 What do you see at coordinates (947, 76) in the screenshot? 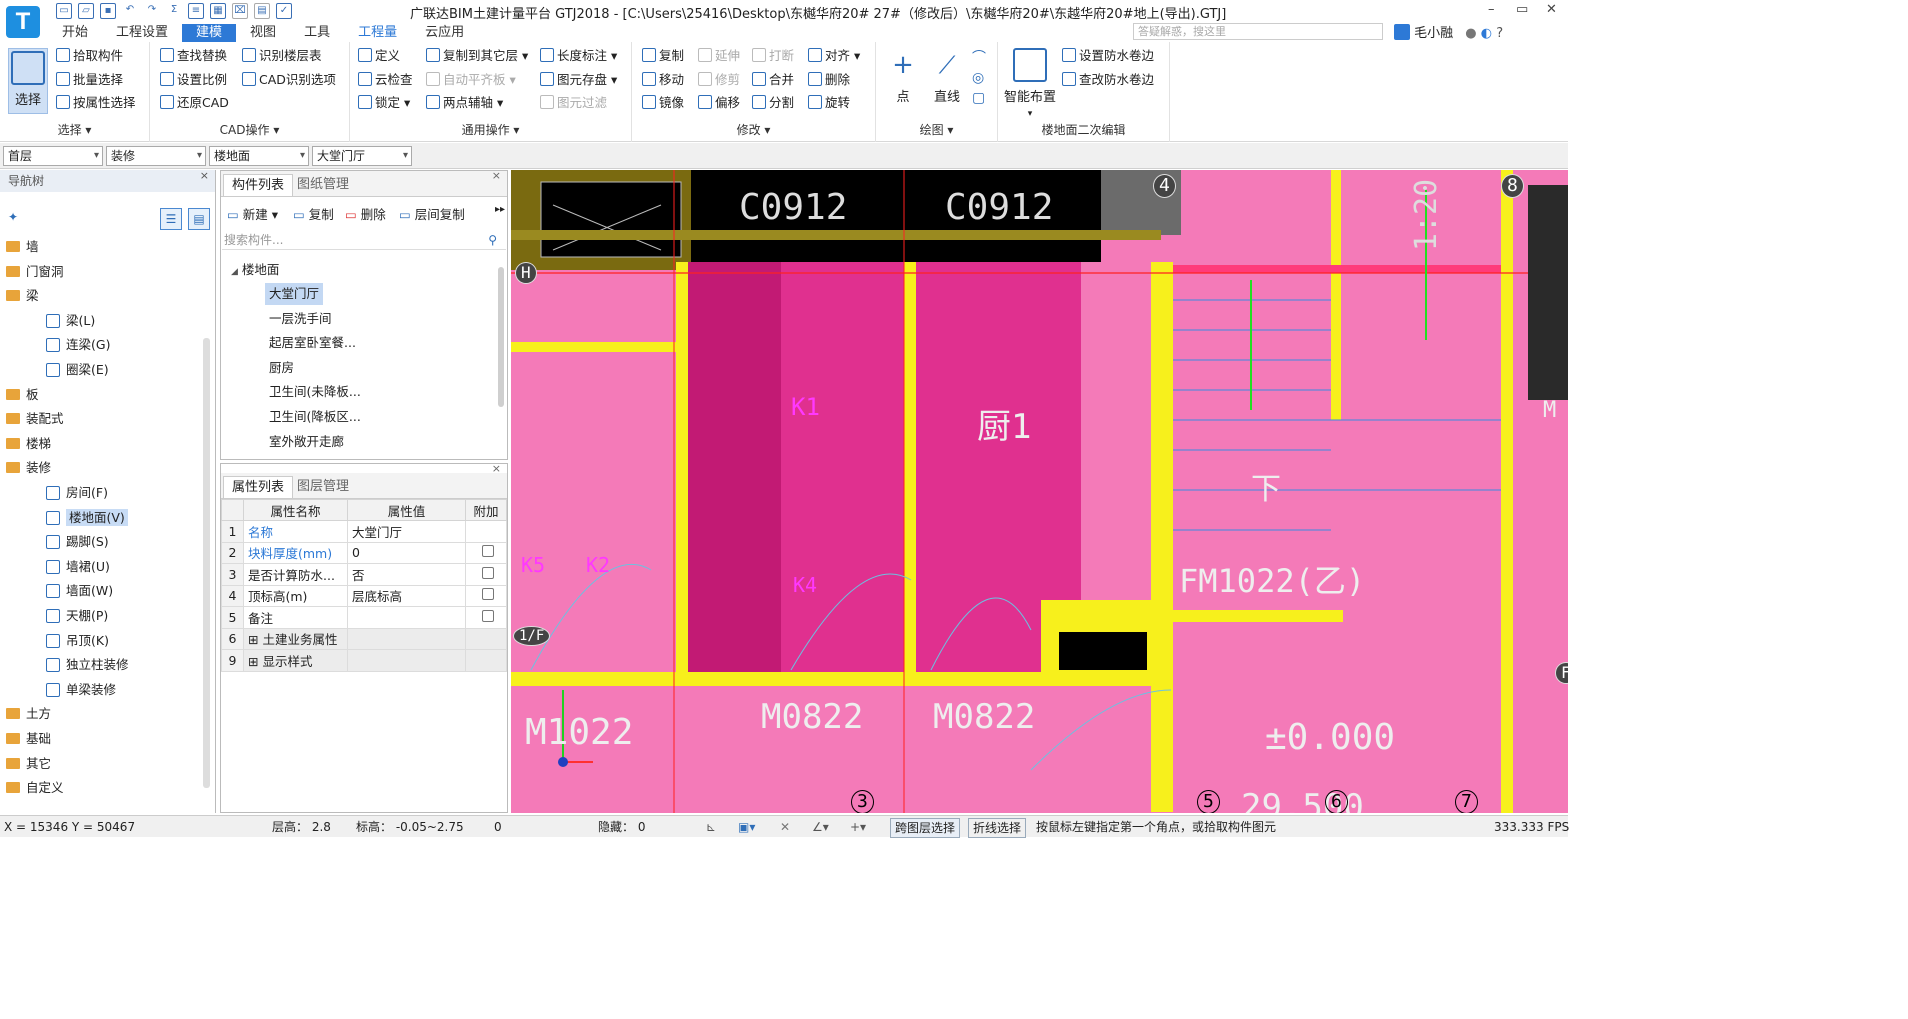
I see `line-button: ⟋ 直线` at bounding box center [947, 76].